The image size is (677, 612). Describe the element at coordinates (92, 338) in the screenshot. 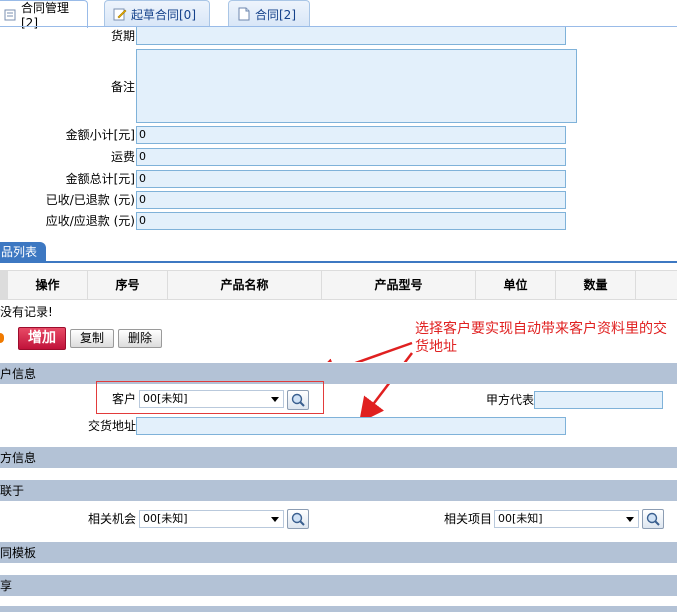

I see `copy-button: 复制` at that location.